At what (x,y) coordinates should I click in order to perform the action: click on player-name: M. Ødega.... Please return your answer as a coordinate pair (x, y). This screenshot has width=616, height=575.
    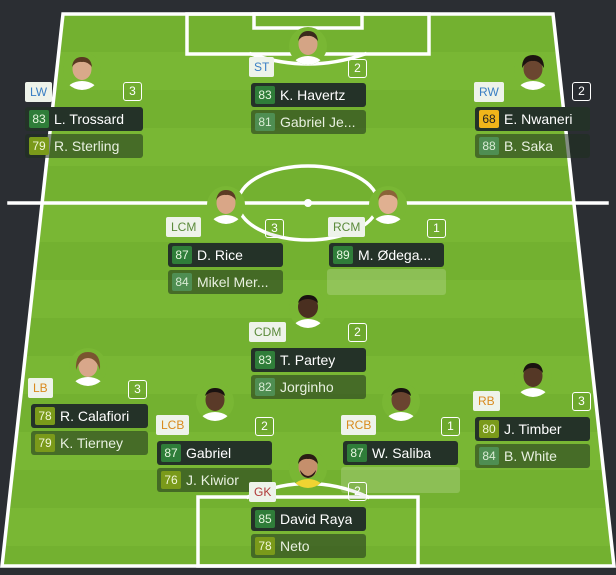
    Looking at the image, I should click on (395, 255).